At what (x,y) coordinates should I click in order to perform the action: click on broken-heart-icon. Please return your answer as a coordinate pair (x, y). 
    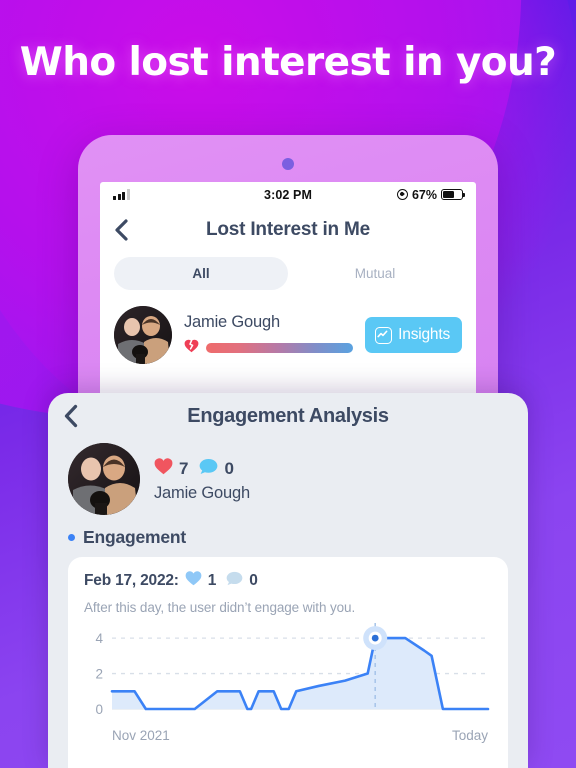
    Looking at the image, I should click on (191, 348).